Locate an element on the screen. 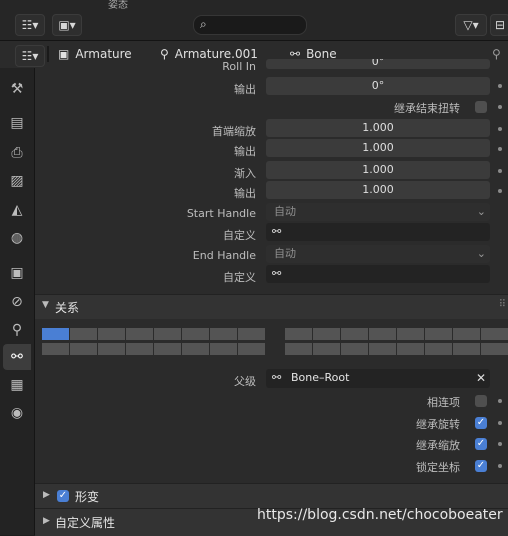  view-layer-tab: ▨ is located at coordinates (17, 181).